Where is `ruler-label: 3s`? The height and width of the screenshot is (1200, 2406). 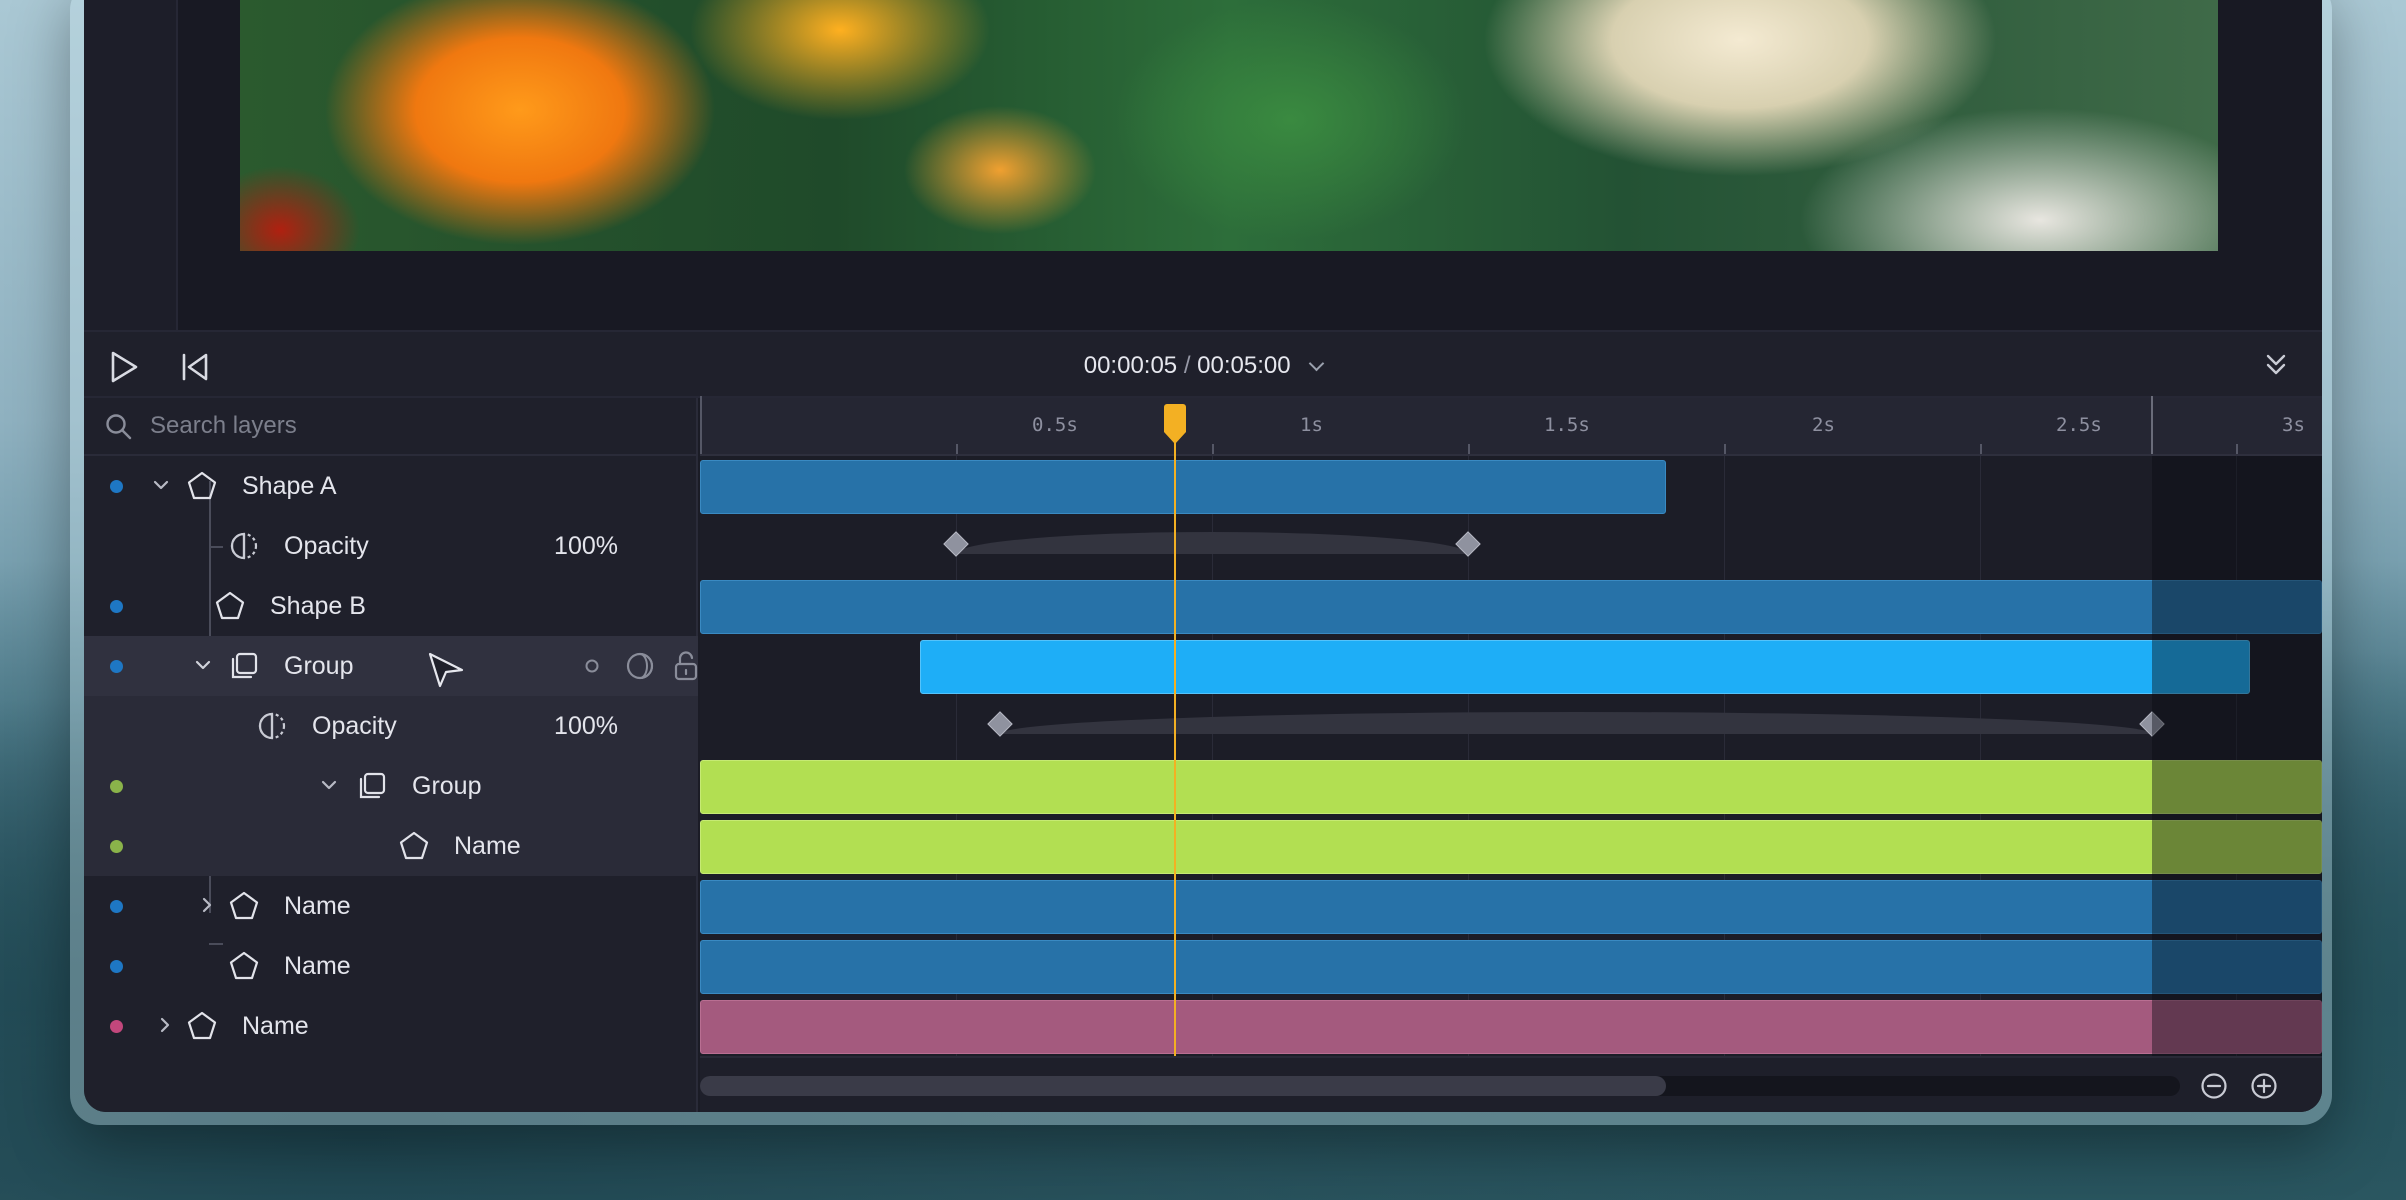
ruler-label: 3s is located at coordinates (2293, 425).